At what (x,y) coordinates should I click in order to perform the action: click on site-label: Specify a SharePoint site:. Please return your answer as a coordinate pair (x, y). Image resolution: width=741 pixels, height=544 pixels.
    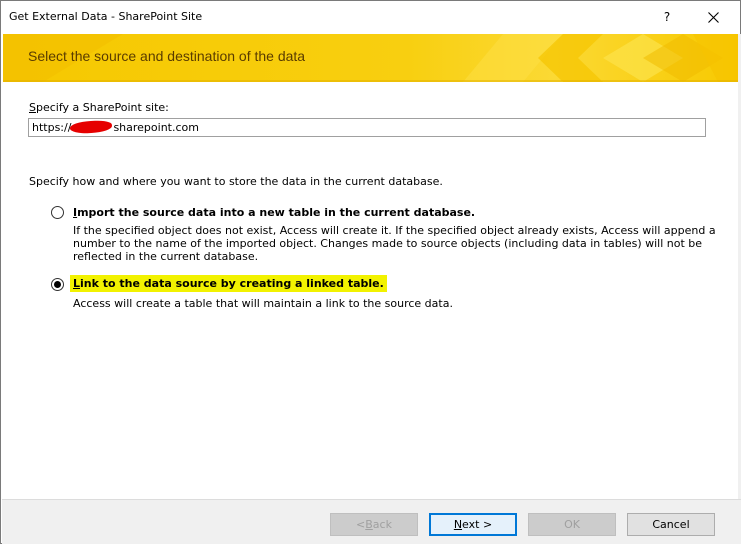
    Looking at the image, I should click on (99, 107).